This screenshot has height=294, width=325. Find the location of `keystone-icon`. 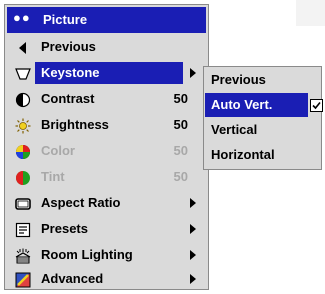

keystone-icon is located at coordinates (23, 74).